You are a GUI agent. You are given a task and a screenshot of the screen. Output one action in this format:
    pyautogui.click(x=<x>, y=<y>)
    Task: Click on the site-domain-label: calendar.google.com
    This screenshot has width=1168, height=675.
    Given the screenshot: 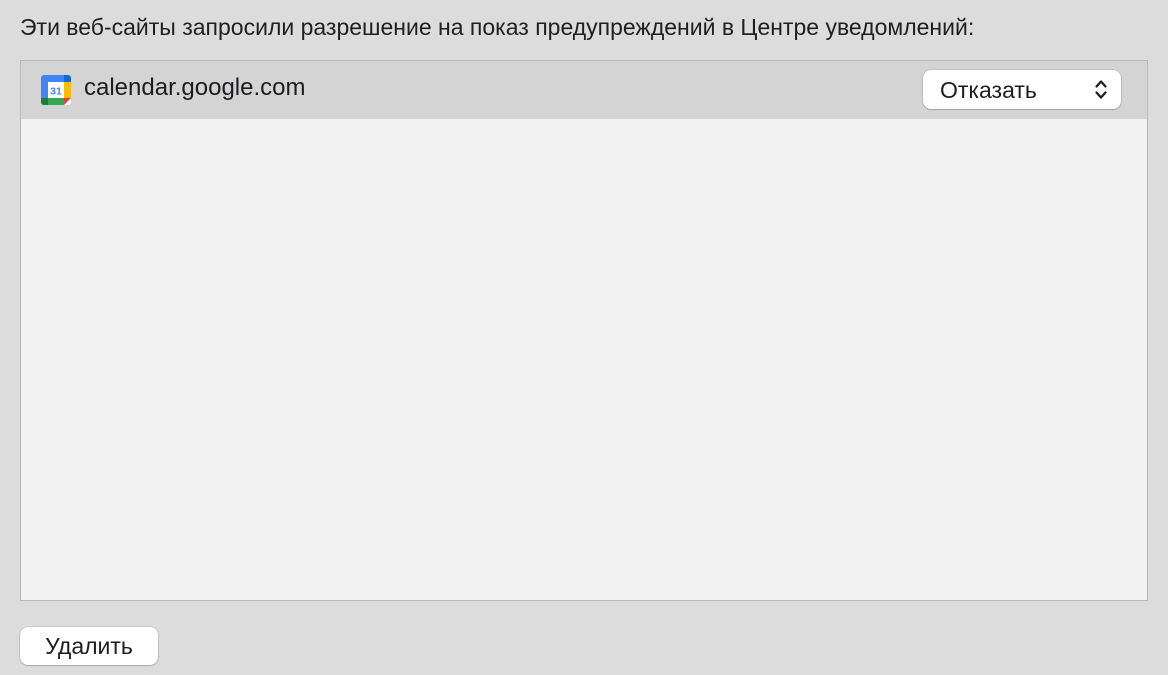 What is the action you would take?
    pyautogui.click(x=195, y=87)
    